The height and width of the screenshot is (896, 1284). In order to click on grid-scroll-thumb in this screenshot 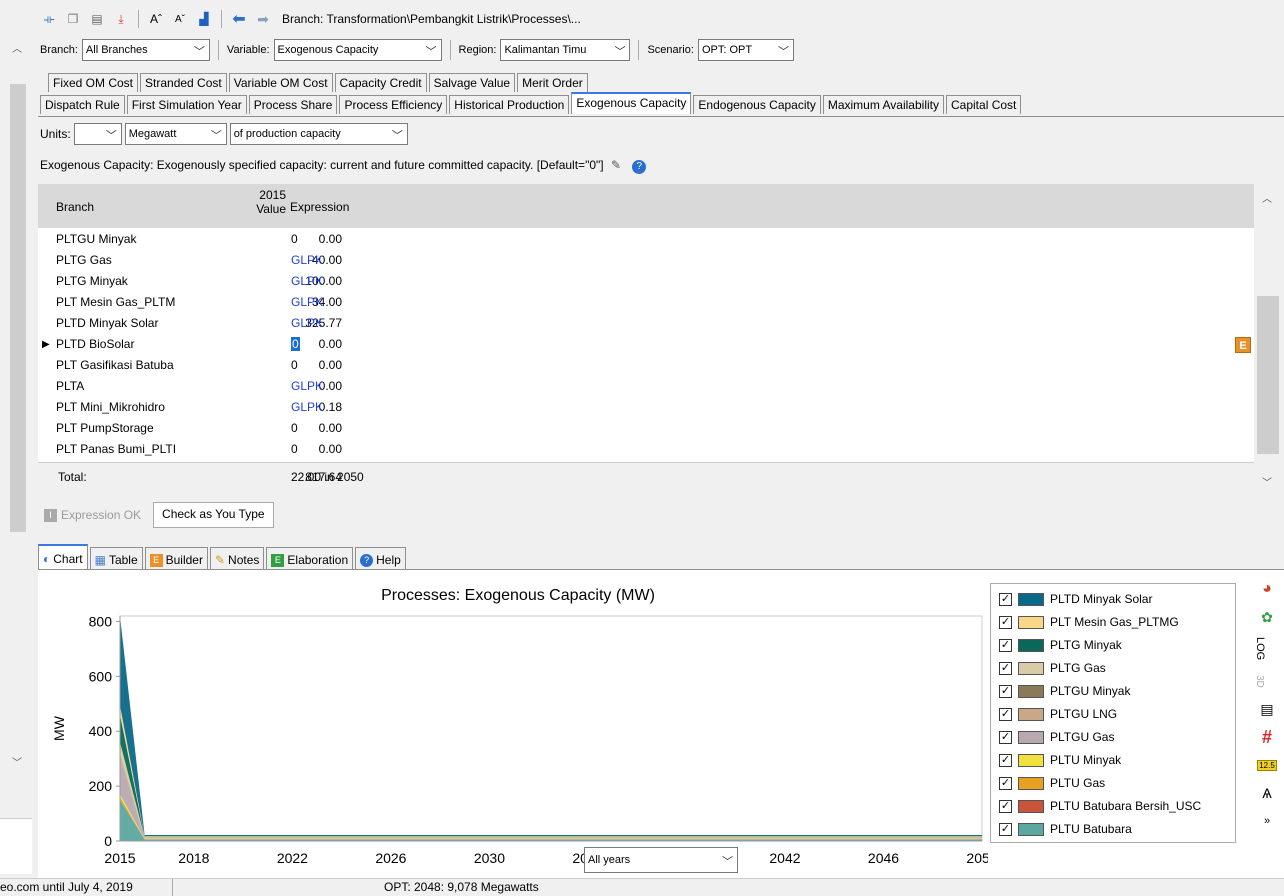, I will do `click(1268, 375)`.